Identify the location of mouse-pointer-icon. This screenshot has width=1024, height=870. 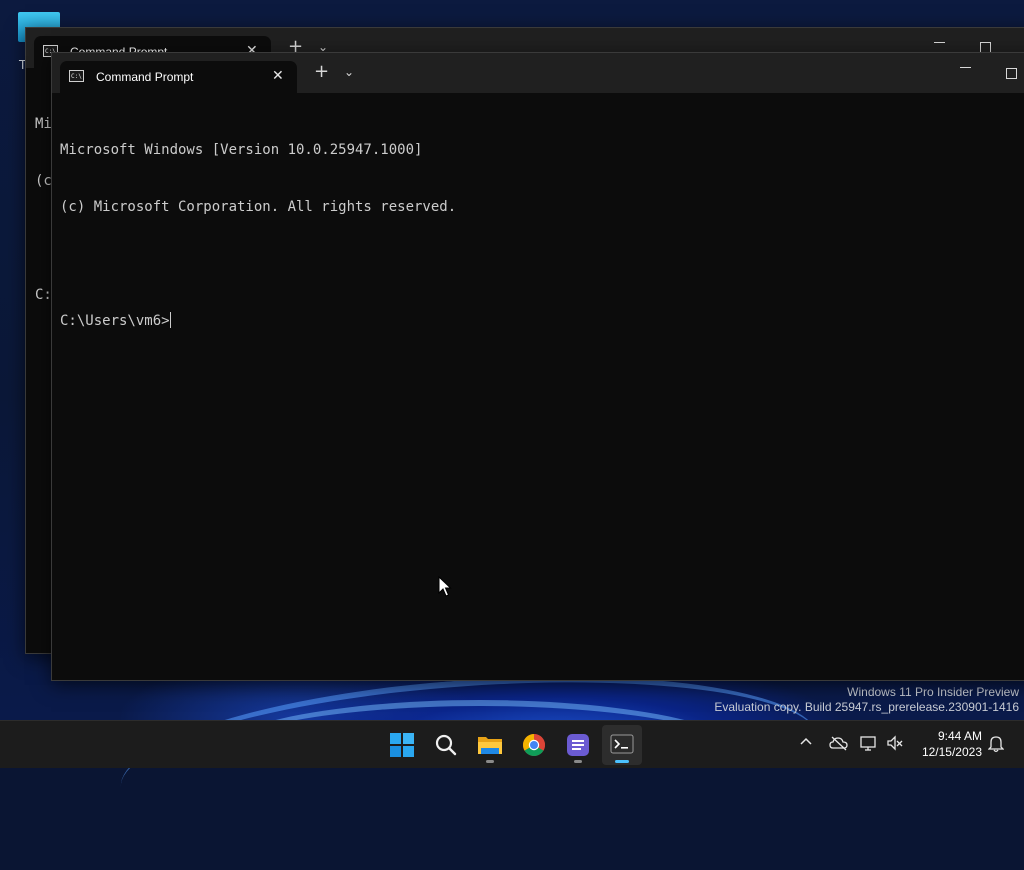
(445, 586).